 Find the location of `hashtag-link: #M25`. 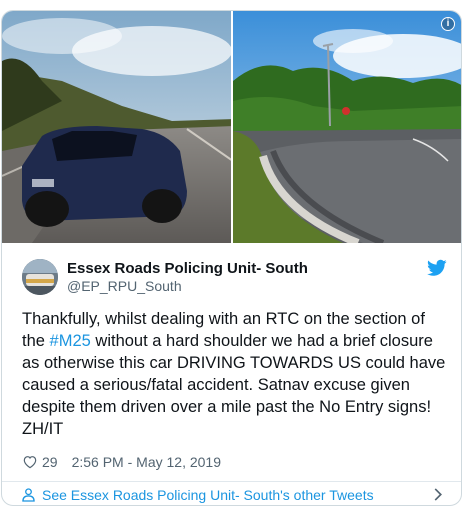

hashtag-link: #M25 is located at coordinates (70, 341).